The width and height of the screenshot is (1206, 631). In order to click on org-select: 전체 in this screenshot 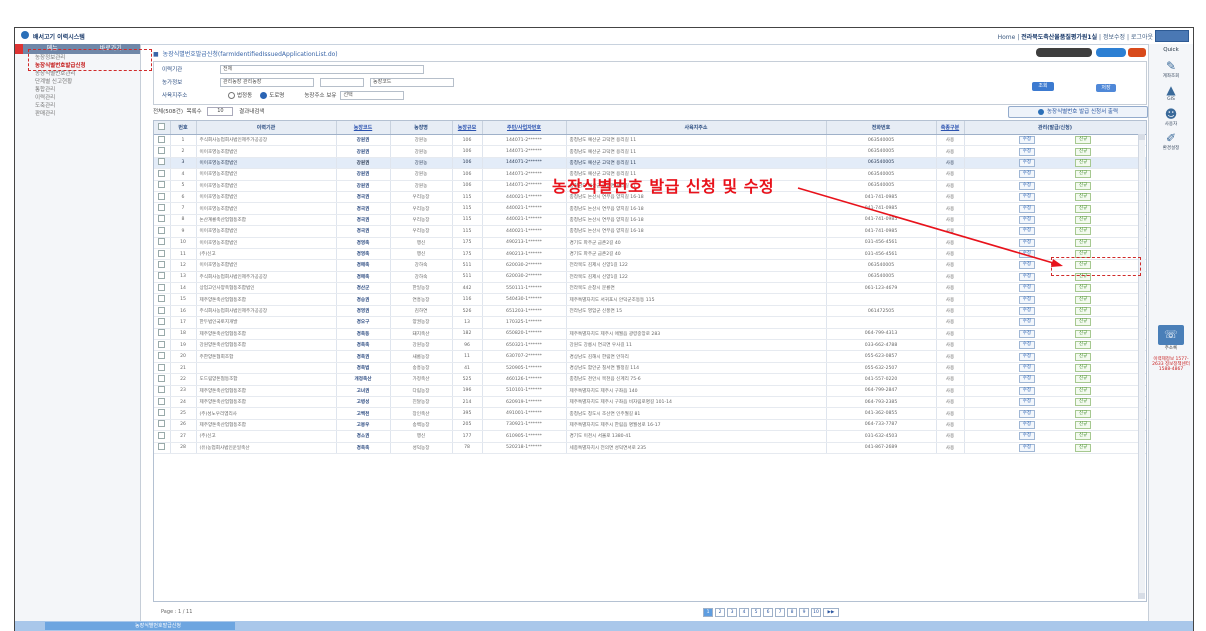, I will do `click(322, 69)`.